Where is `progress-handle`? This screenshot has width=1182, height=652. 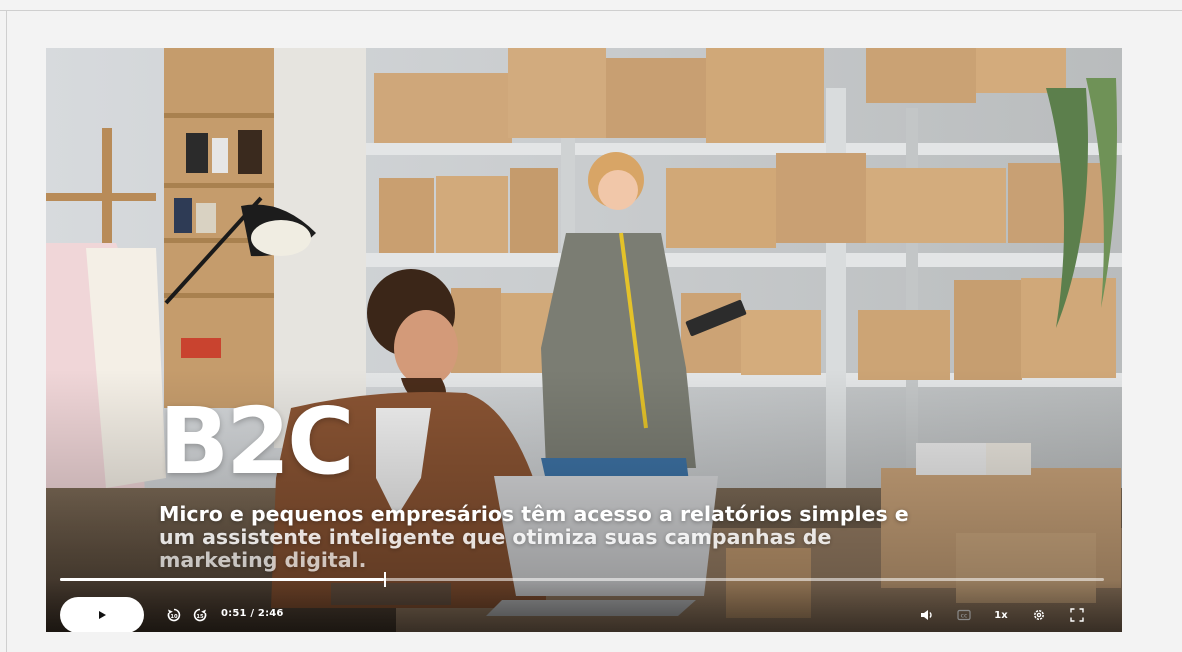
progress-handle is located at coordinates (384, 579).